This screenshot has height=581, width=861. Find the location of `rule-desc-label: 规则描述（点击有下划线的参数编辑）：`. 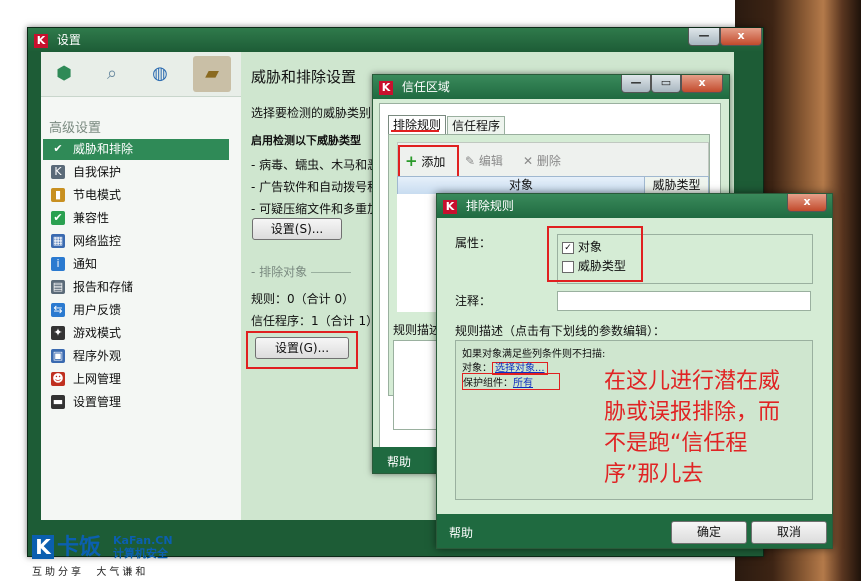

rule-desc-label: 规则描述（点击有下划线的参数编辑）： is located at coordinates (560, 331).